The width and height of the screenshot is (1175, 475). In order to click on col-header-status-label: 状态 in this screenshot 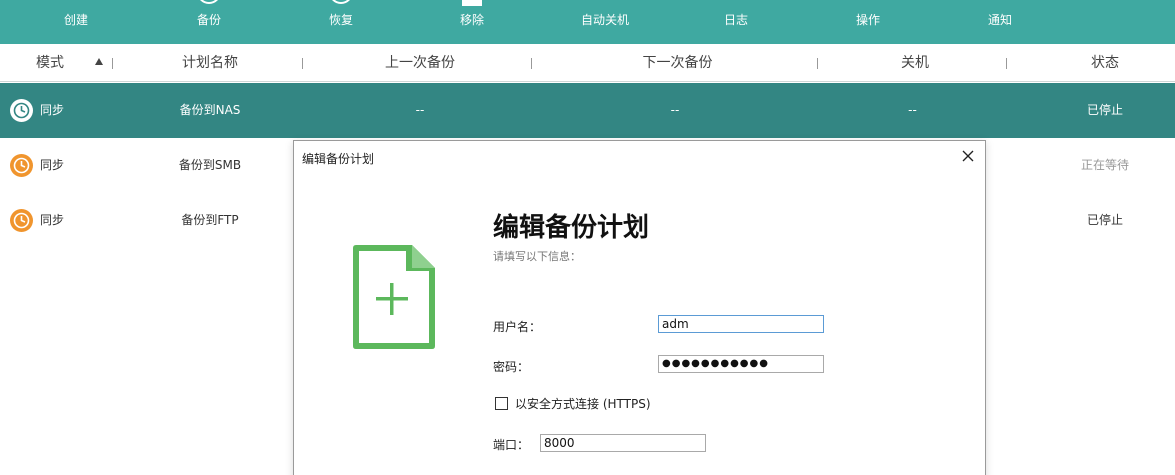, I will do `click(1105, 63)`.